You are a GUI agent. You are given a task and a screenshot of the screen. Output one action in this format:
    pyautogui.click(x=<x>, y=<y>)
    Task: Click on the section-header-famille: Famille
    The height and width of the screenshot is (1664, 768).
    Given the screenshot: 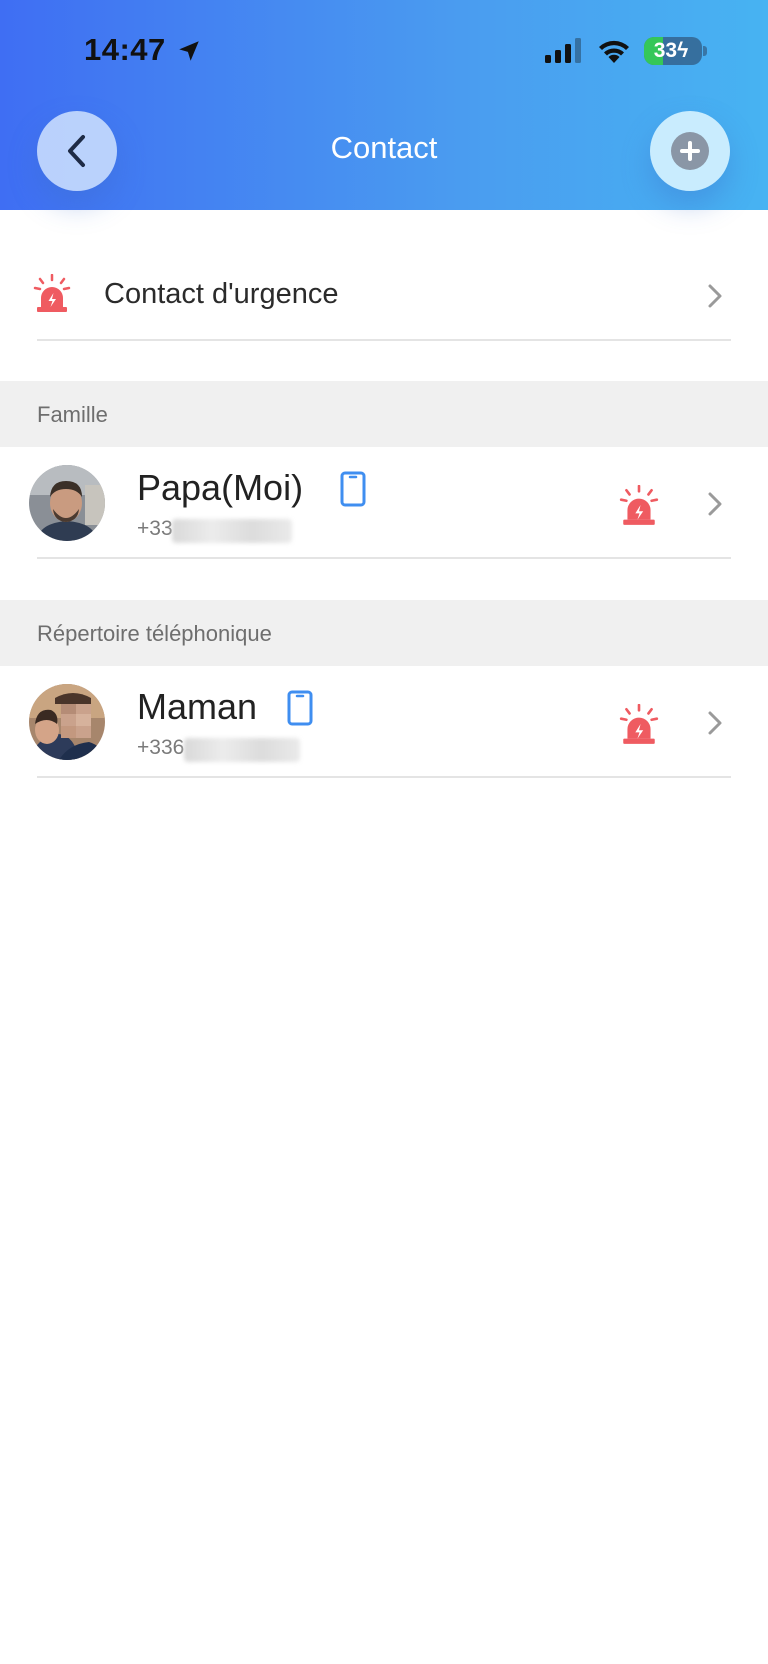 What is the action you would take?
    pyautogui.click(x=384, y=414)
    